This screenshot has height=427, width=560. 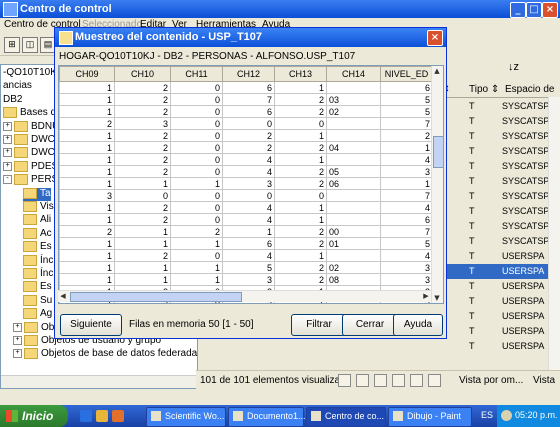 What do you see at coordinates (37, 287) in the screenshot?
I see `tree-item: Es` at bounding box center [37, 287].